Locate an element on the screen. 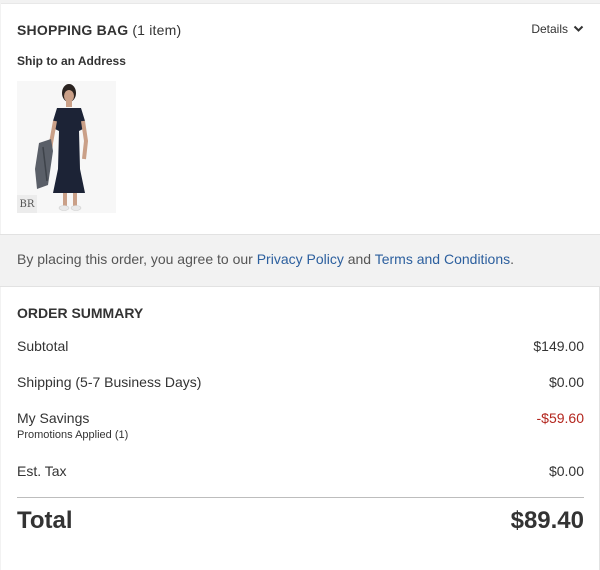  product-image: BR is located at coordinates (66, 147).